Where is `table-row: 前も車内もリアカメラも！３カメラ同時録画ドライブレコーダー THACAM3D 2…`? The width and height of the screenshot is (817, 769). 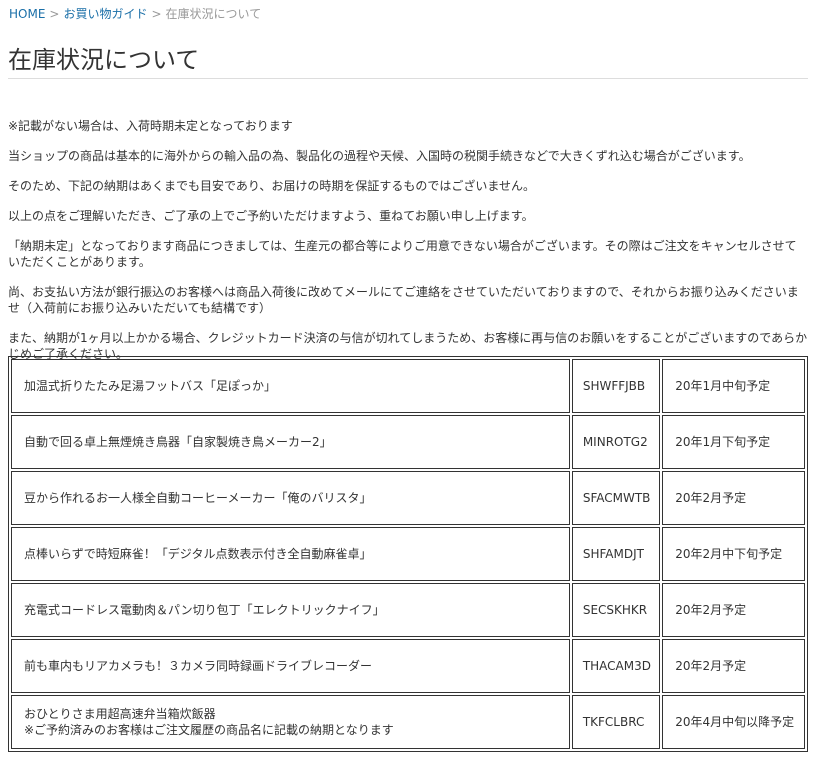 table-row: 前も車内もリアカメラも！３カメラ同時録画ドライブレコーダー THACAM3D 2… is located at coordinates (408, 666).